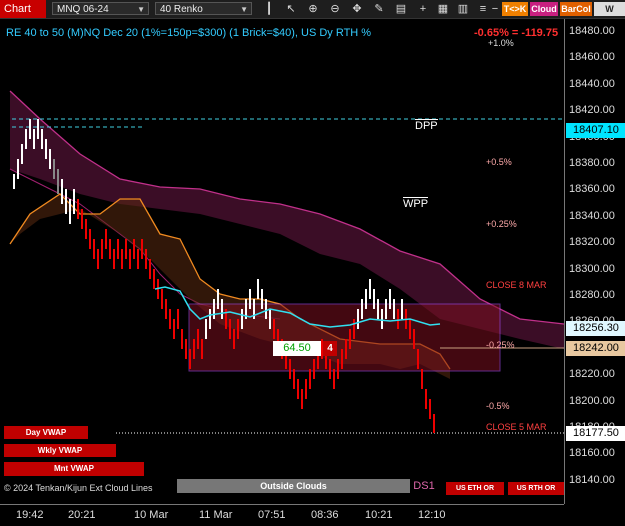 The image size is (625, 526). I want to click on close-8-mar-label: CLOSE 8 MAR, so click(516, 285).